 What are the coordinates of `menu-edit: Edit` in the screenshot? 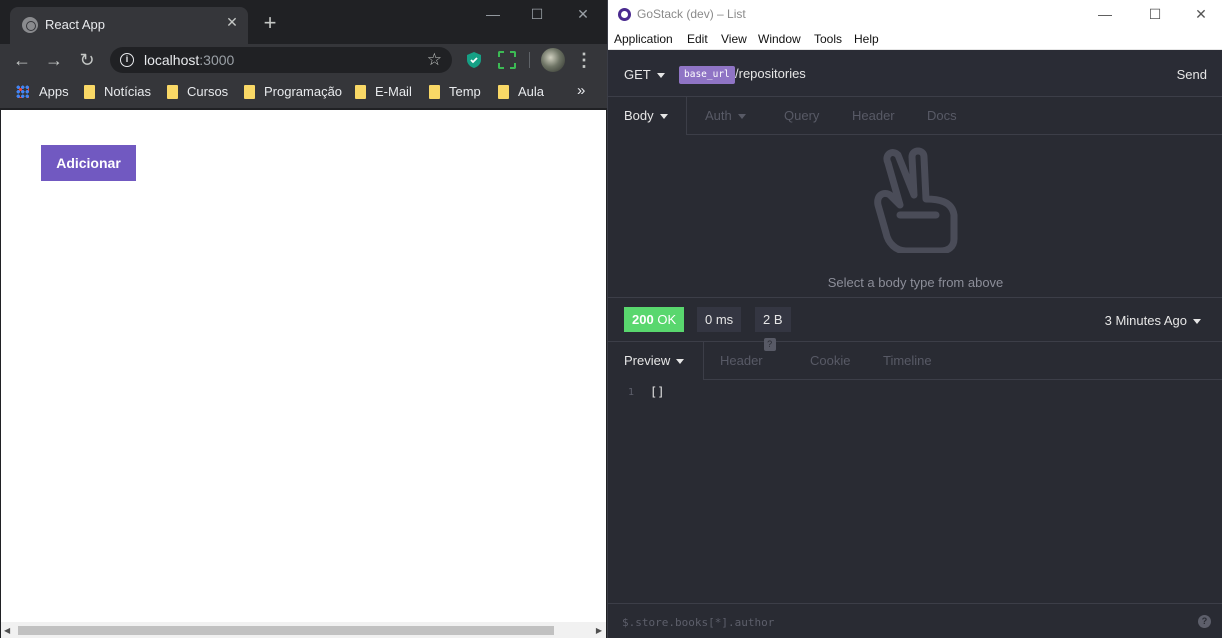 It's located at (697, 39).